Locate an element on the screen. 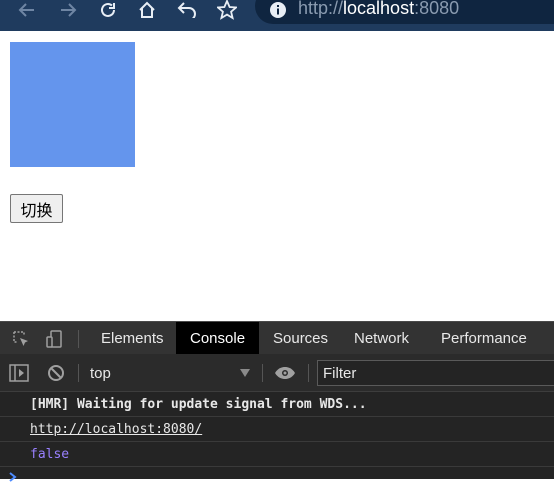 This screenshot has height=482, width=554. back-button is located at coordinates (27, 10).